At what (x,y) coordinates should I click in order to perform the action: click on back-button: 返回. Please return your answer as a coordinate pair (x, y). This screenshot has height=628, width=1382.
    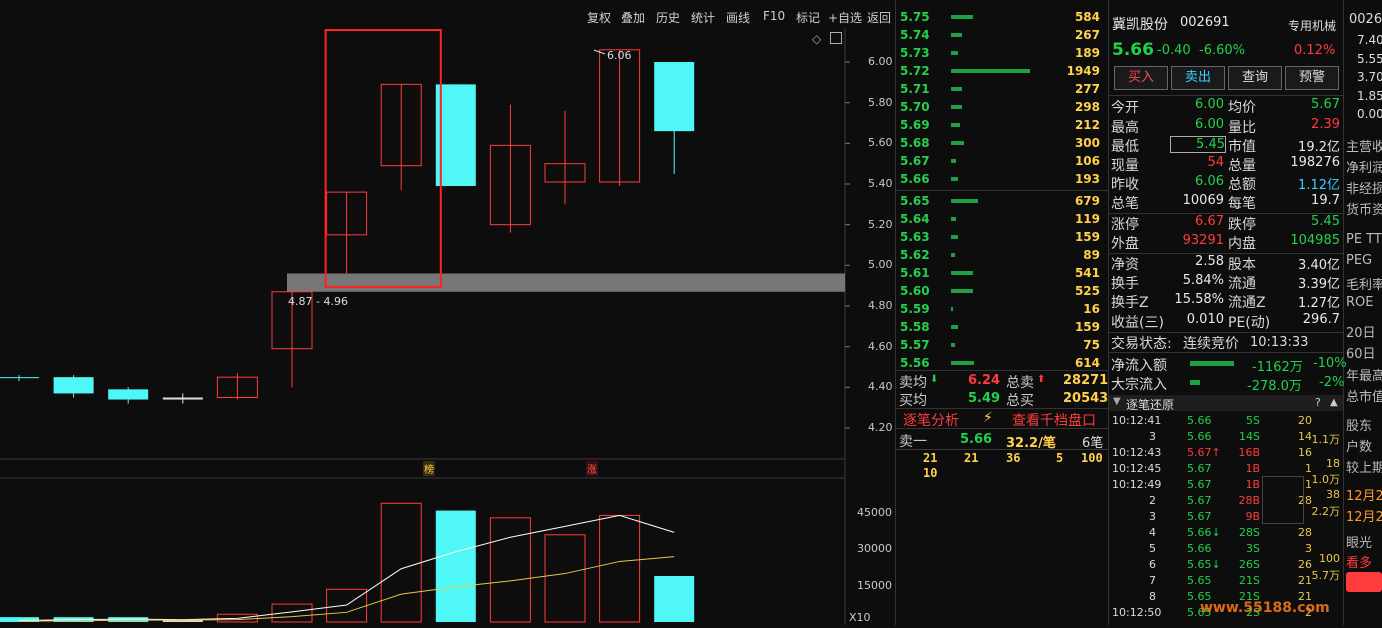
    Looking at the image, I should click on (879, 17).